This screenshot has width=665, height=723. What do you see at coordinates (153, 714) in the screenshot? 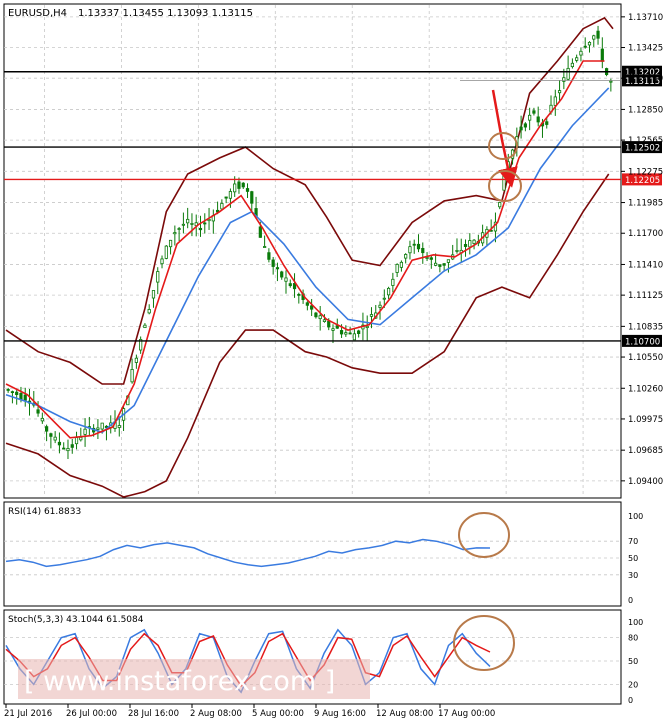
I see `x-tick-label: 28 Jul 16:00` at bounding box center [153, 714].